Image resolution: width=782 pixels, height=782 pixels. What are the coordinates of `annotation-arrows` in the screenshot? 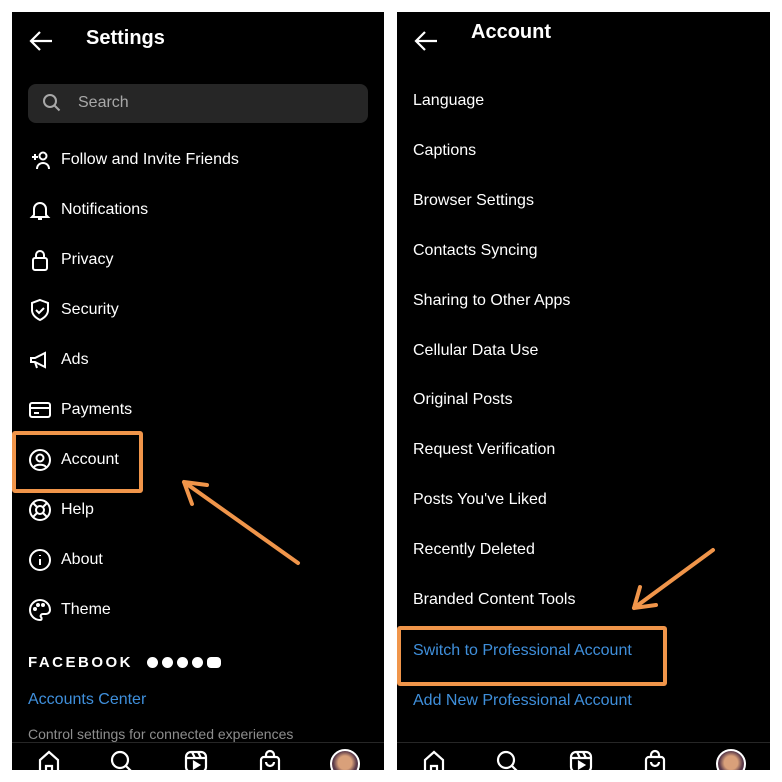 It's located at (448, 545).